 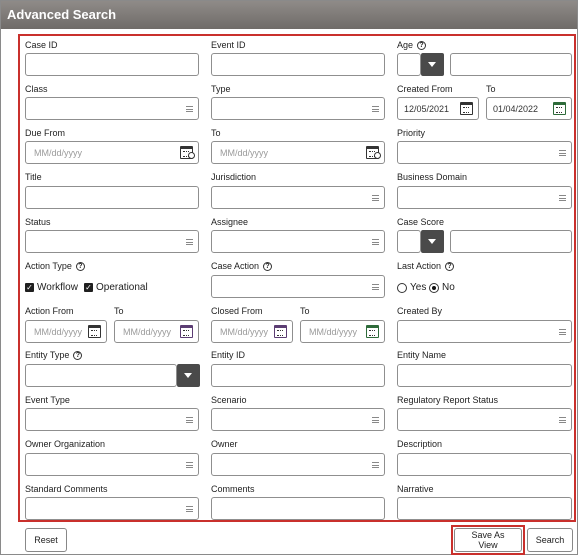 I want to click on created-by-label: Created By, so click(x=420, y=311).